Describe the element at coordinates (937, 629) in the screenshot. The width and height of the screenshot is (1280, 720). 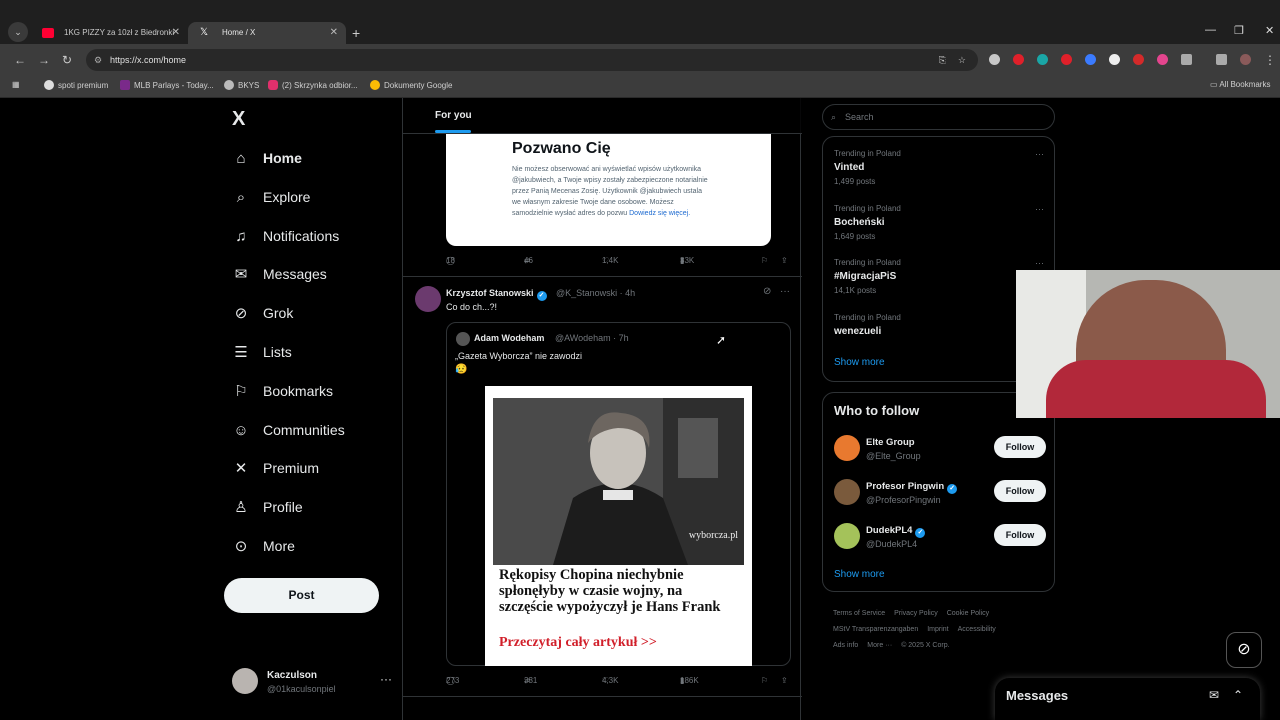
I see `footer-link: Imprint` at that location.